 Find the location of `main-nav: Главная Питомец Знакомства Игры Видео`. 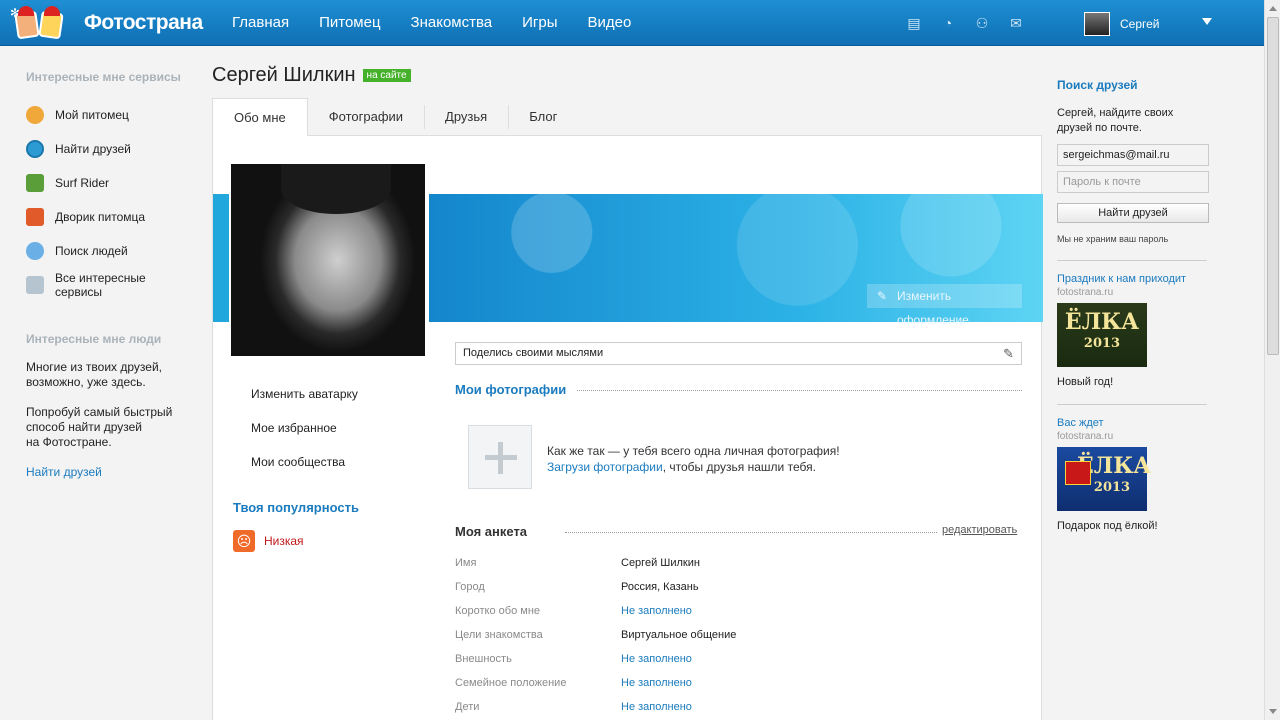

main-nav: Главная Питомец Знакомства Игры Видео is located at coordinates (446, 23).